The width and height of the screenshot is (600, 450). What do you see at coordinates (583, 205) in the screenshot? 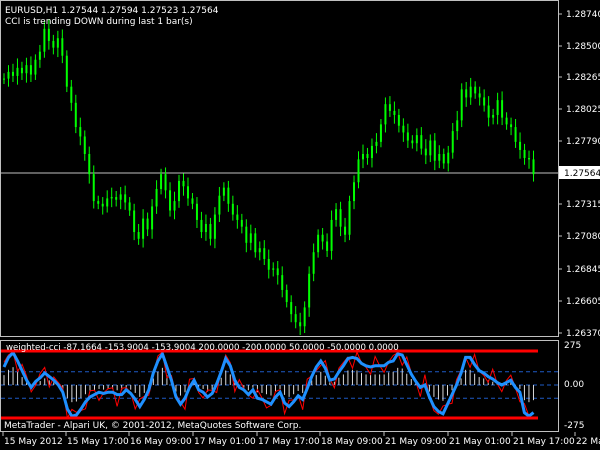
I see `price-tick-label: 1.27315` at bounding box center [583, 205].